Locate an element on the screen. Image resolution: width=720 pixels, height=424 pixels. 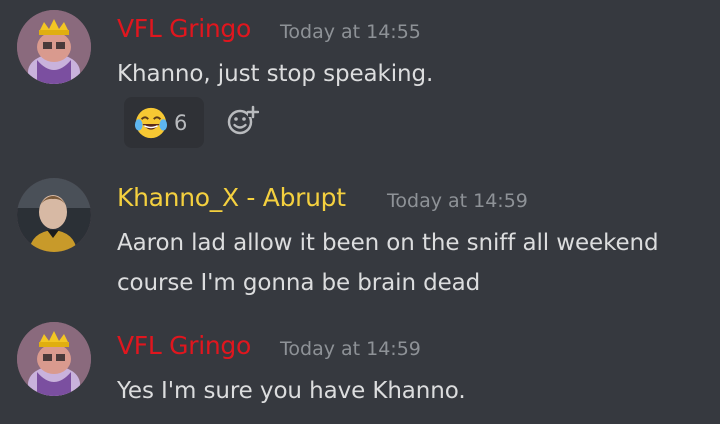
reaction-button: 6 is located at coordinates (164, 122).